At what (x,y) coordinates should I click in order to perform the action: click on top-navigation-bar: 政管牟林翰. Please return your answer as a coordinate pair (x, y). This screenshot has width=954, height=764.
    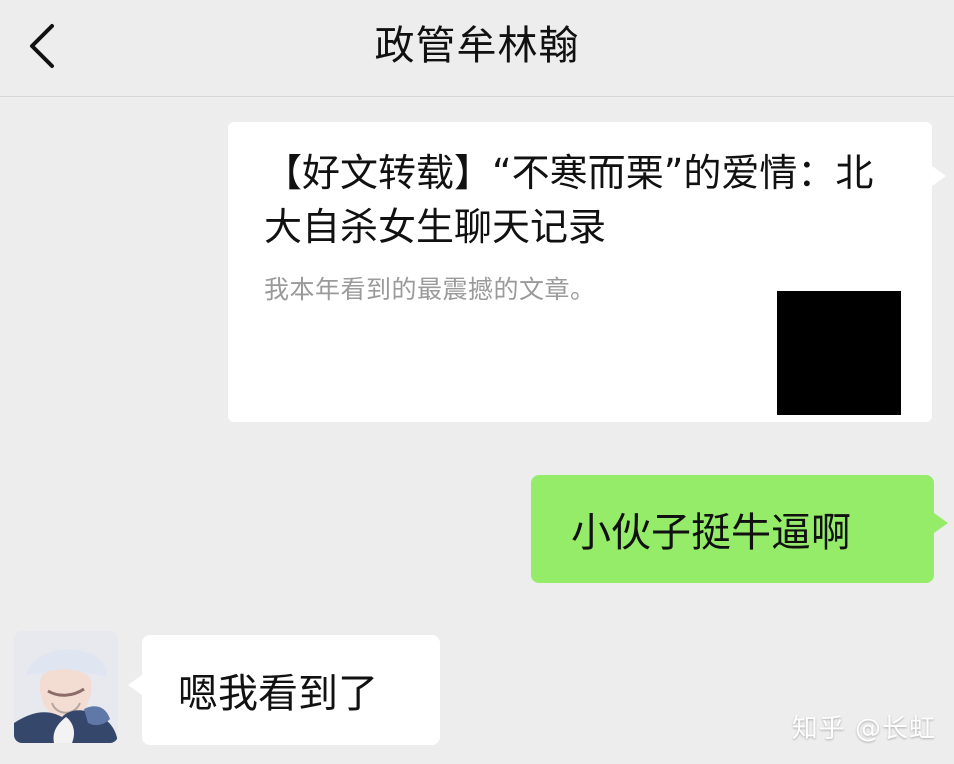
    Looking at the image, I should click on (477, 48).